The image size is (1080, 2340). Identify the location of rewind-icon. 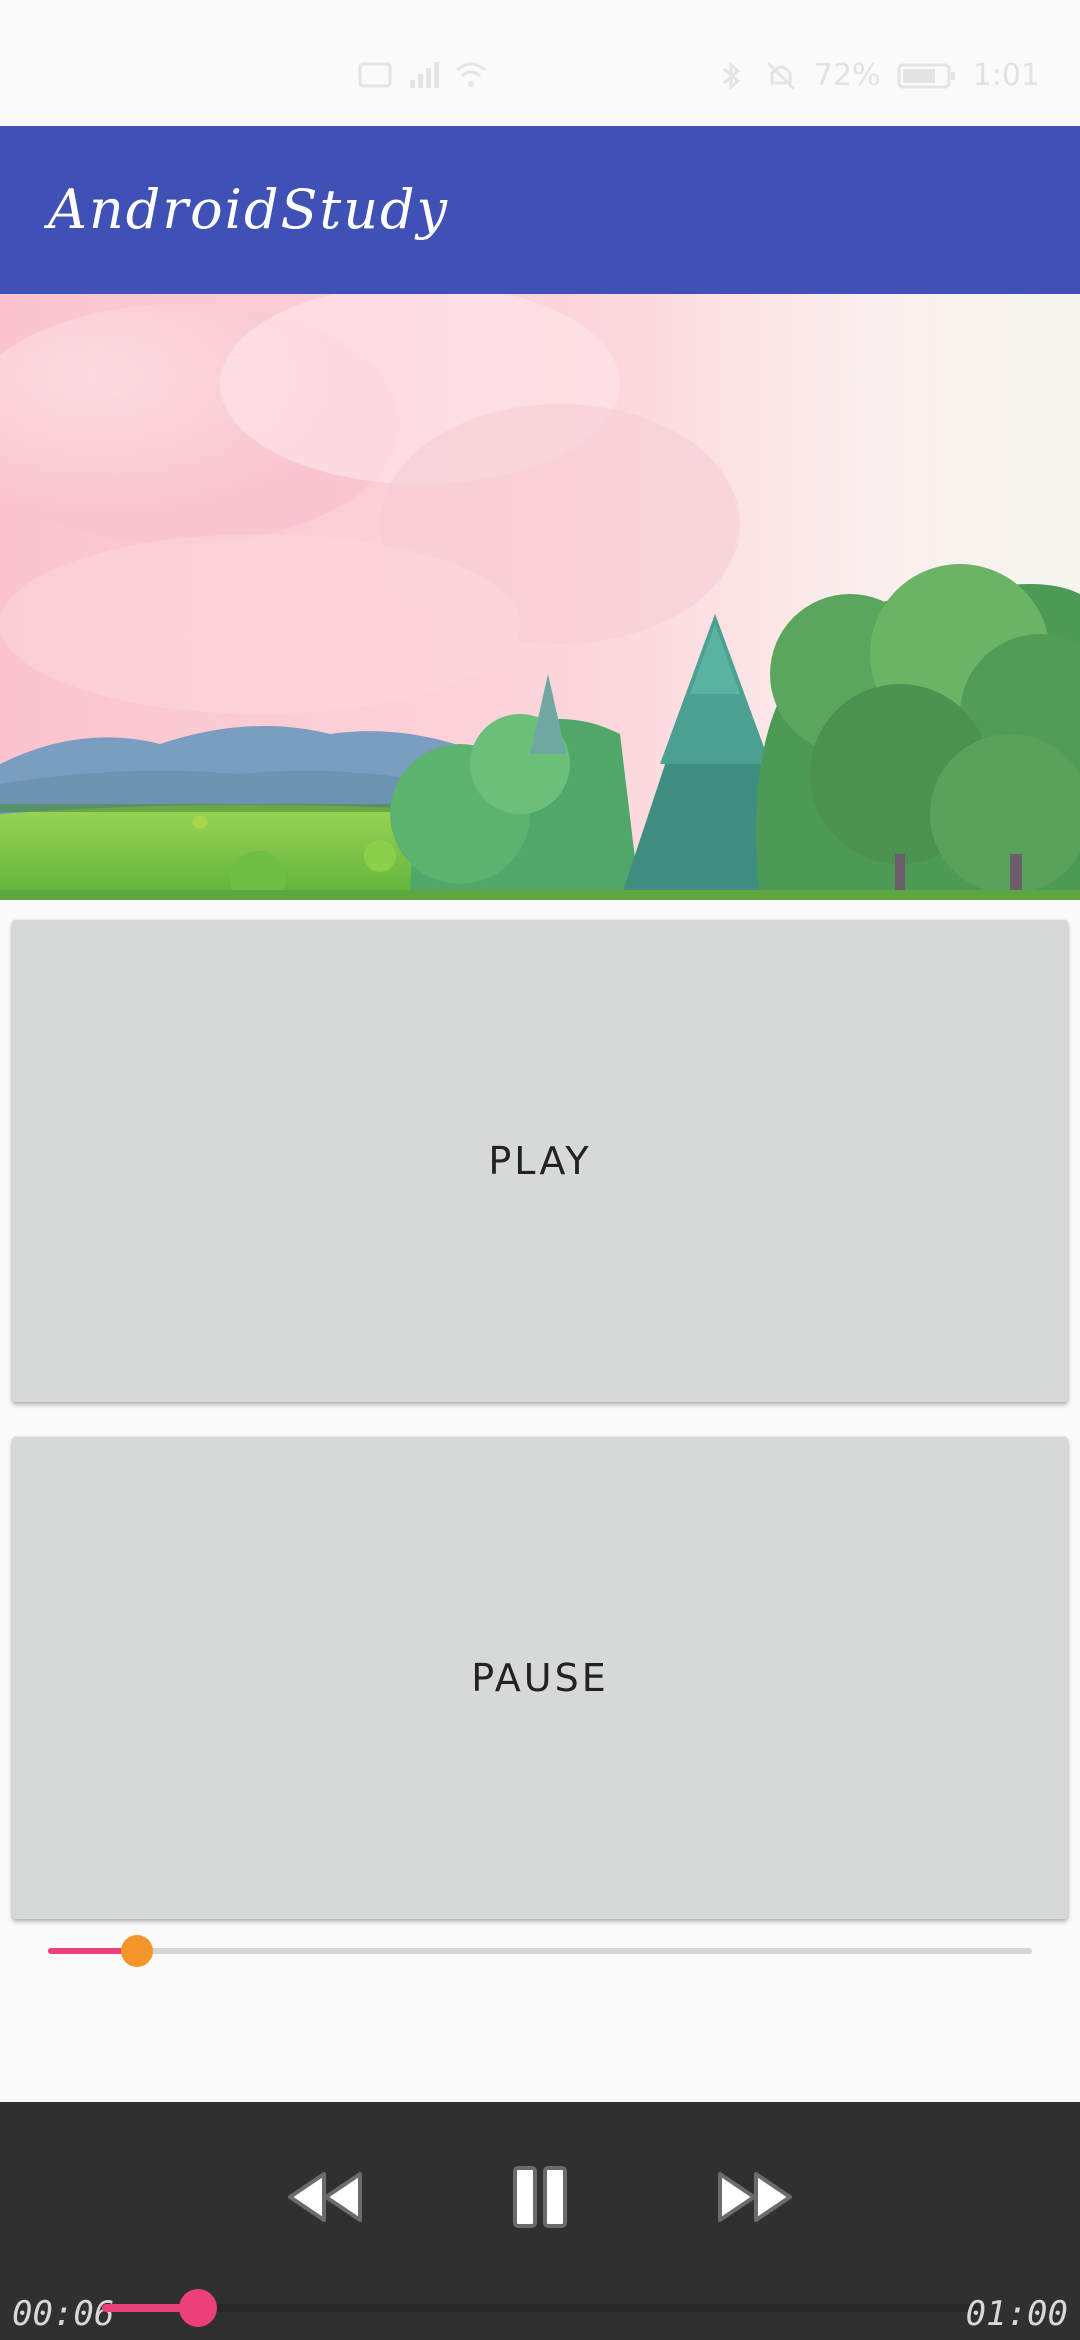
(325, 2197).